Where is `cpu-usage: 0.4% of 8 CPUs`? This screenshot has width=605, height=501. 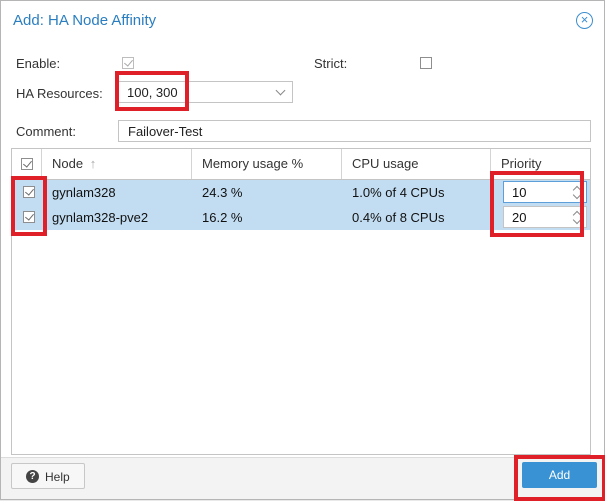 cpu-usage: 0.4% of 8 CPUs is located at coordinates (398, 217).